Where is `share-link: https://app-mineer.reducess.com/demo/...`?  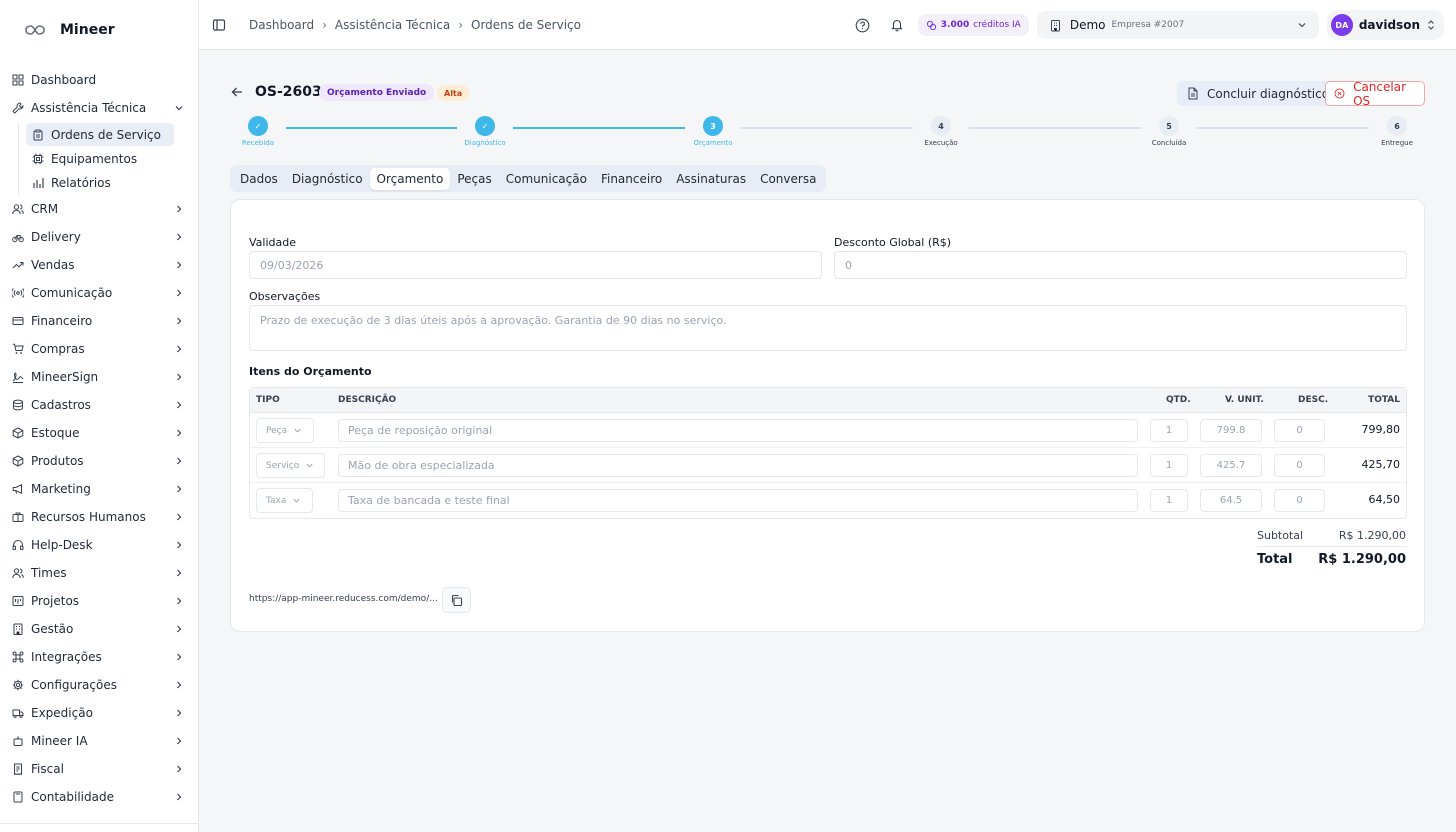
share-link: https://app-mineer.reducess.com/demo/... is located at coordinates (343, 599).